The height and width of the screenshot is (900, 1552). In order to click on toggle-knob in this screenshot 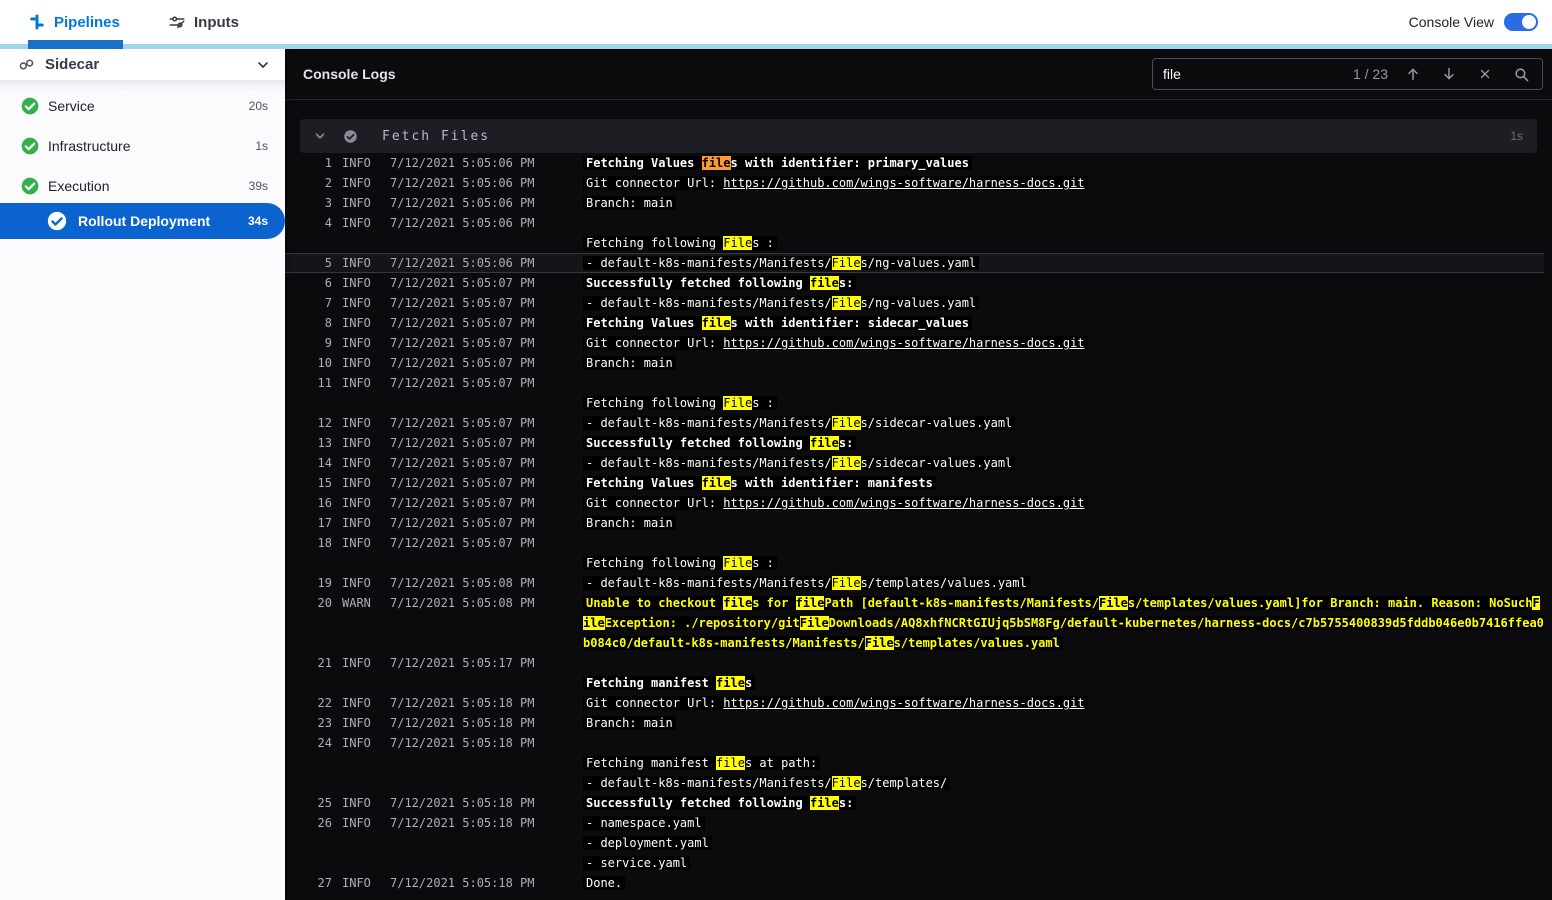, I will do `click(1529, 22)`.